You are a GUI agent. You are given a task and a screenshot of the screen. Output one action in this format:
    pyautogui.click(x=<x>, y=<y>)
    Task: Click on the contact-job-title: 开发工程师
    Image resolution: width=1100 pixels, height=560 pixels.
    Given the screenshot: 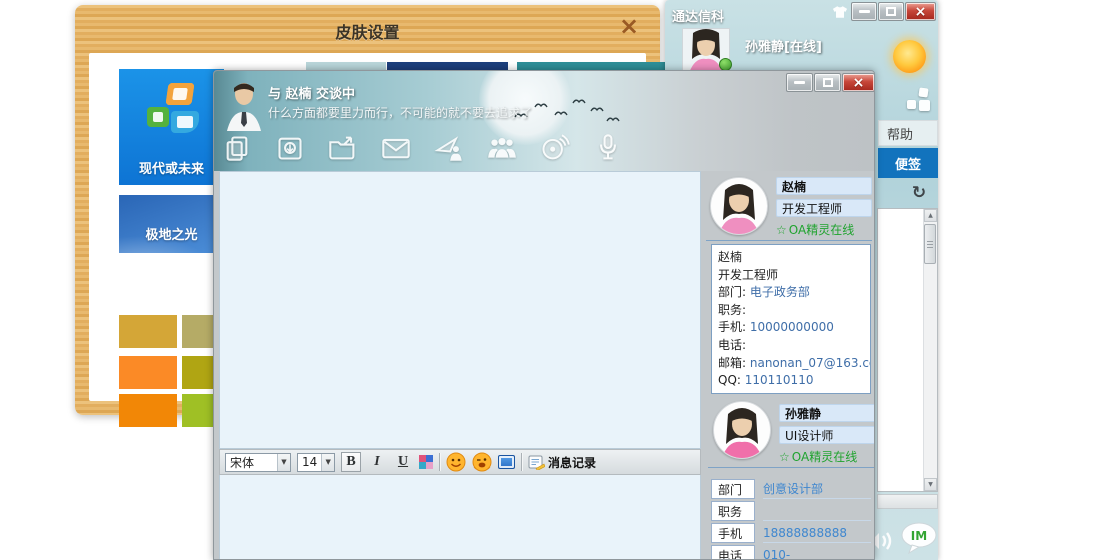 What is the action you would take?
    pyautogui.click(x=824, y=208)
    